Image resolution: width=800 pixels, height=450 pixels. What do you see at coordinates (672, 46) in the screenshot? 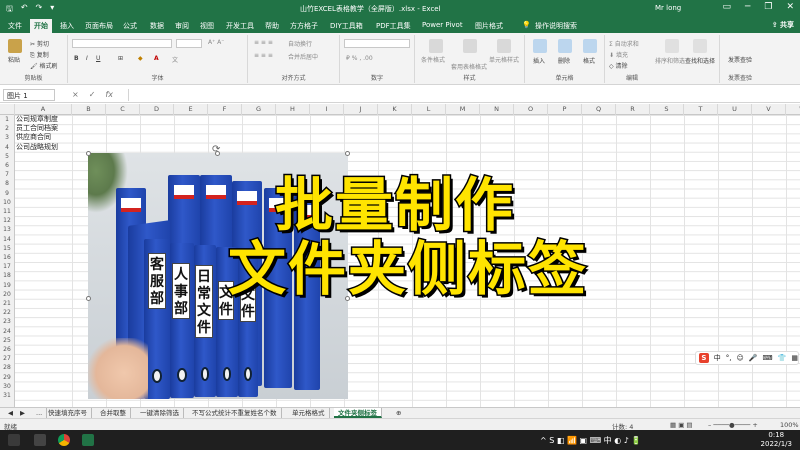
I see `sort-filter-icon` at bounding box center [672, 46].